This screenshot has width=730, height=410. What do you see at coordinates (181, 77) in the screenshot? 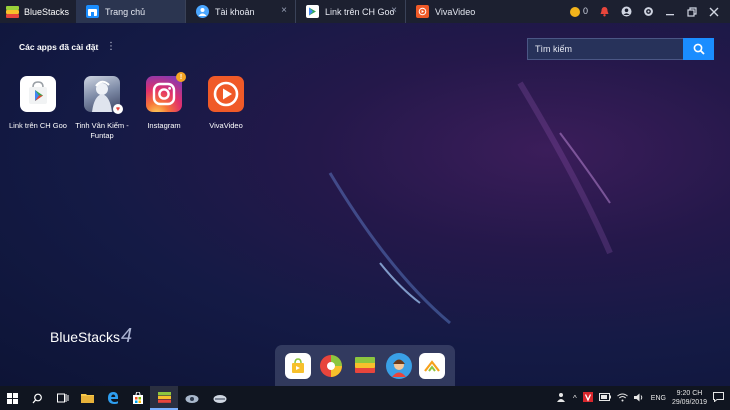
I see `update-badge-icon: !` at bounding box center [181, 77].